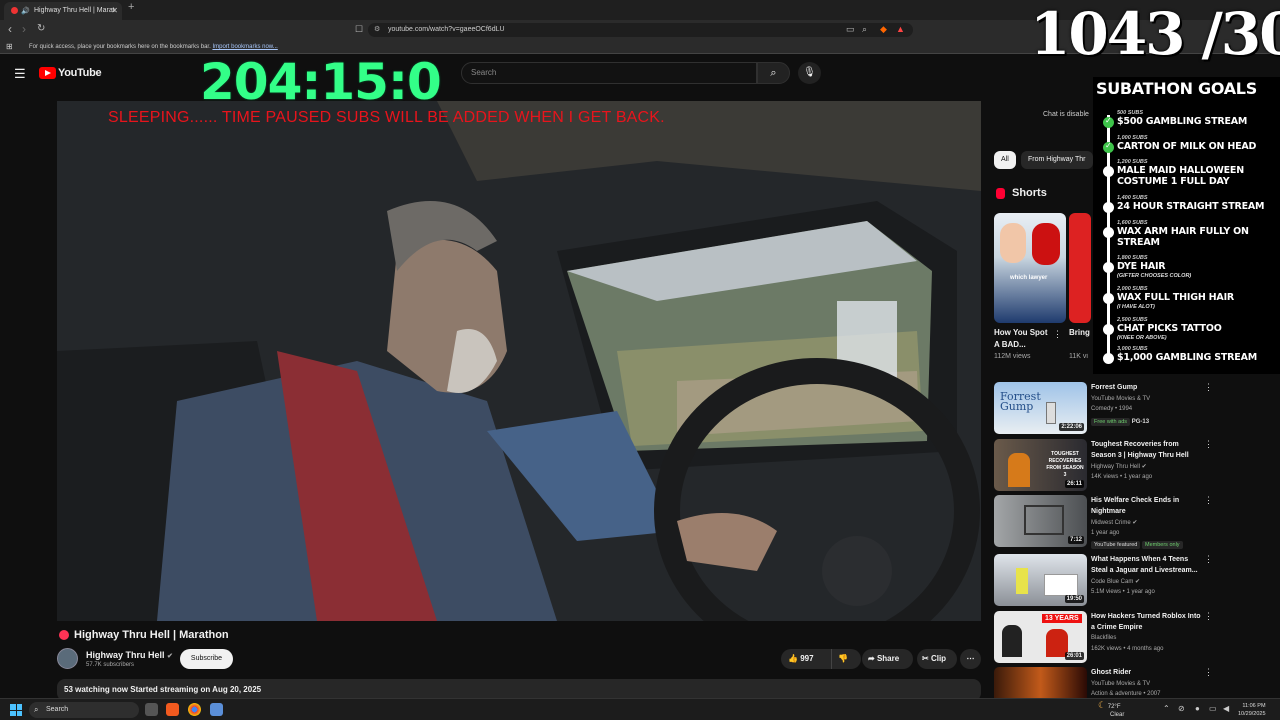 This screenshot has width=1280, height=720. What do you see at coordinates (883, 29) in the screenshot?
I see `brave-shield-icon: ◆` at bounding box center [883, 29].